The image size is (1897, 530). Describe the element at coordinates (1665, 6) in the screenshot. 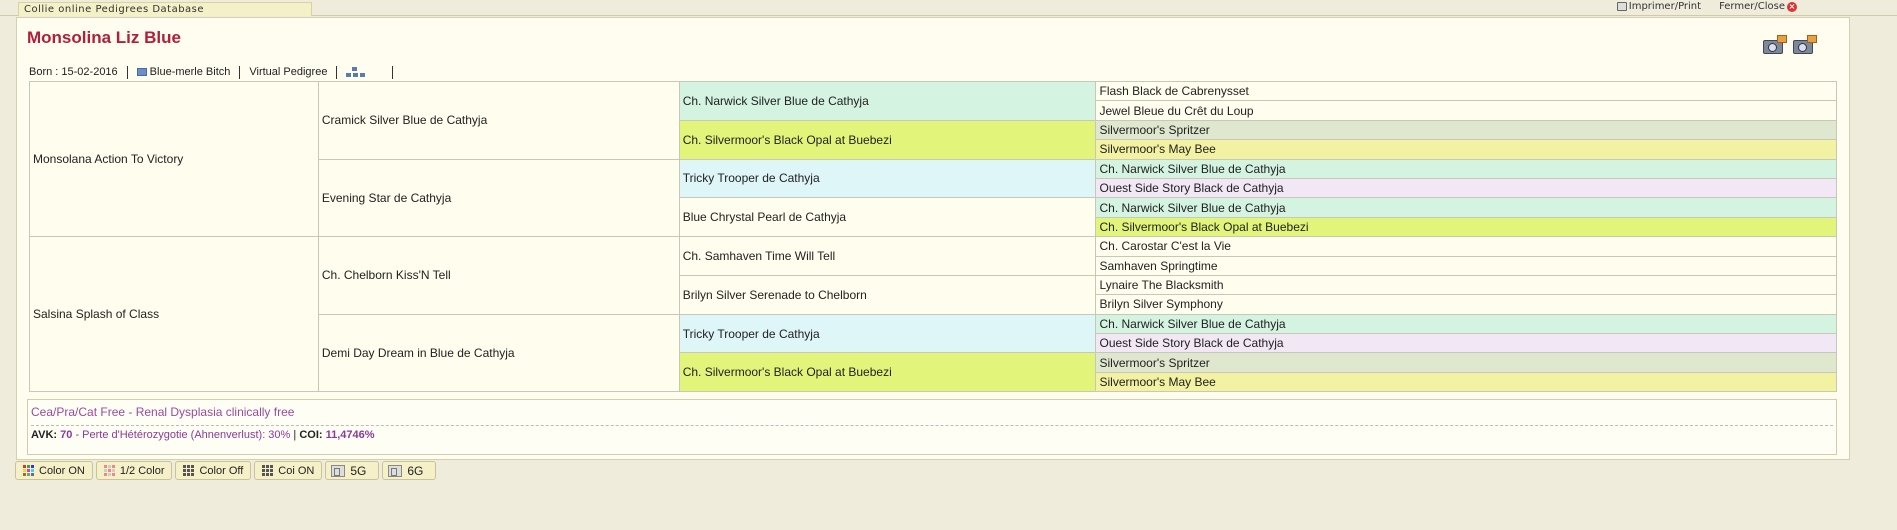

I see `print-label: Imprimer/Print` at that location.